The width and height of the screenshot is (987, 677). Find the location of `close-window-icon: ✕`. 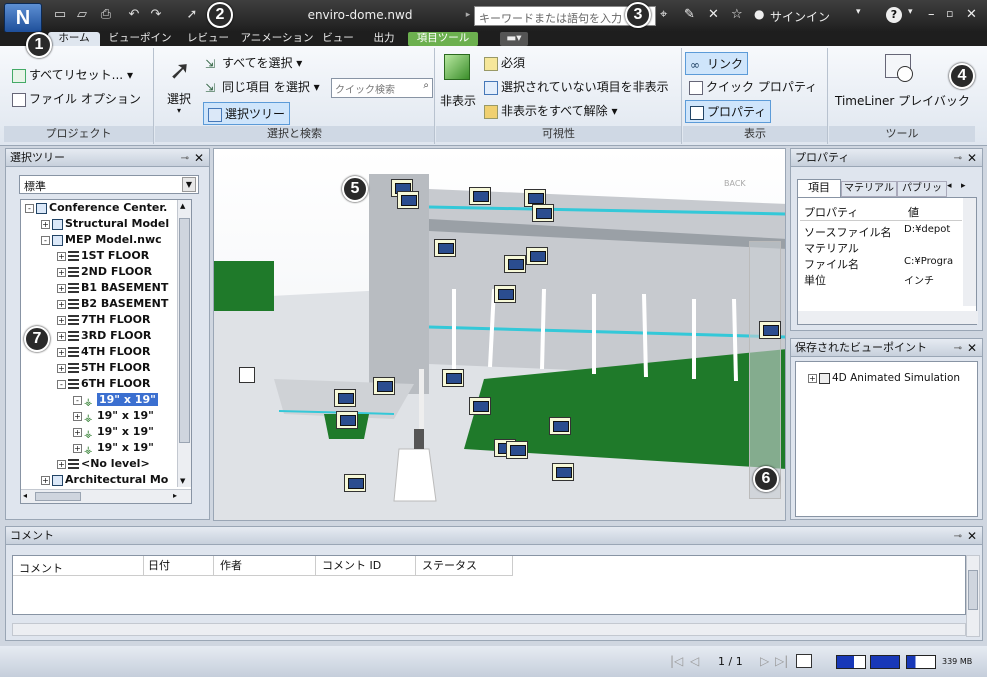

close-window-icon: ✕ is located at coordinates (971, 14).